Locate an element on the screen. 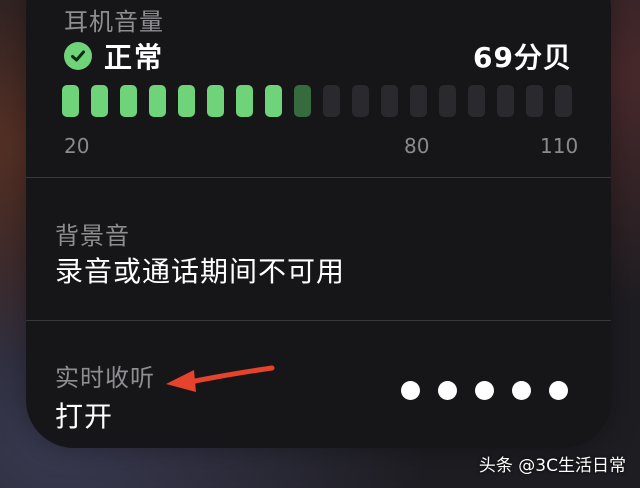 This screenshot has width=640, height=488. headphone-level-title: 耳机音量 is located at coordinates (114, 22).